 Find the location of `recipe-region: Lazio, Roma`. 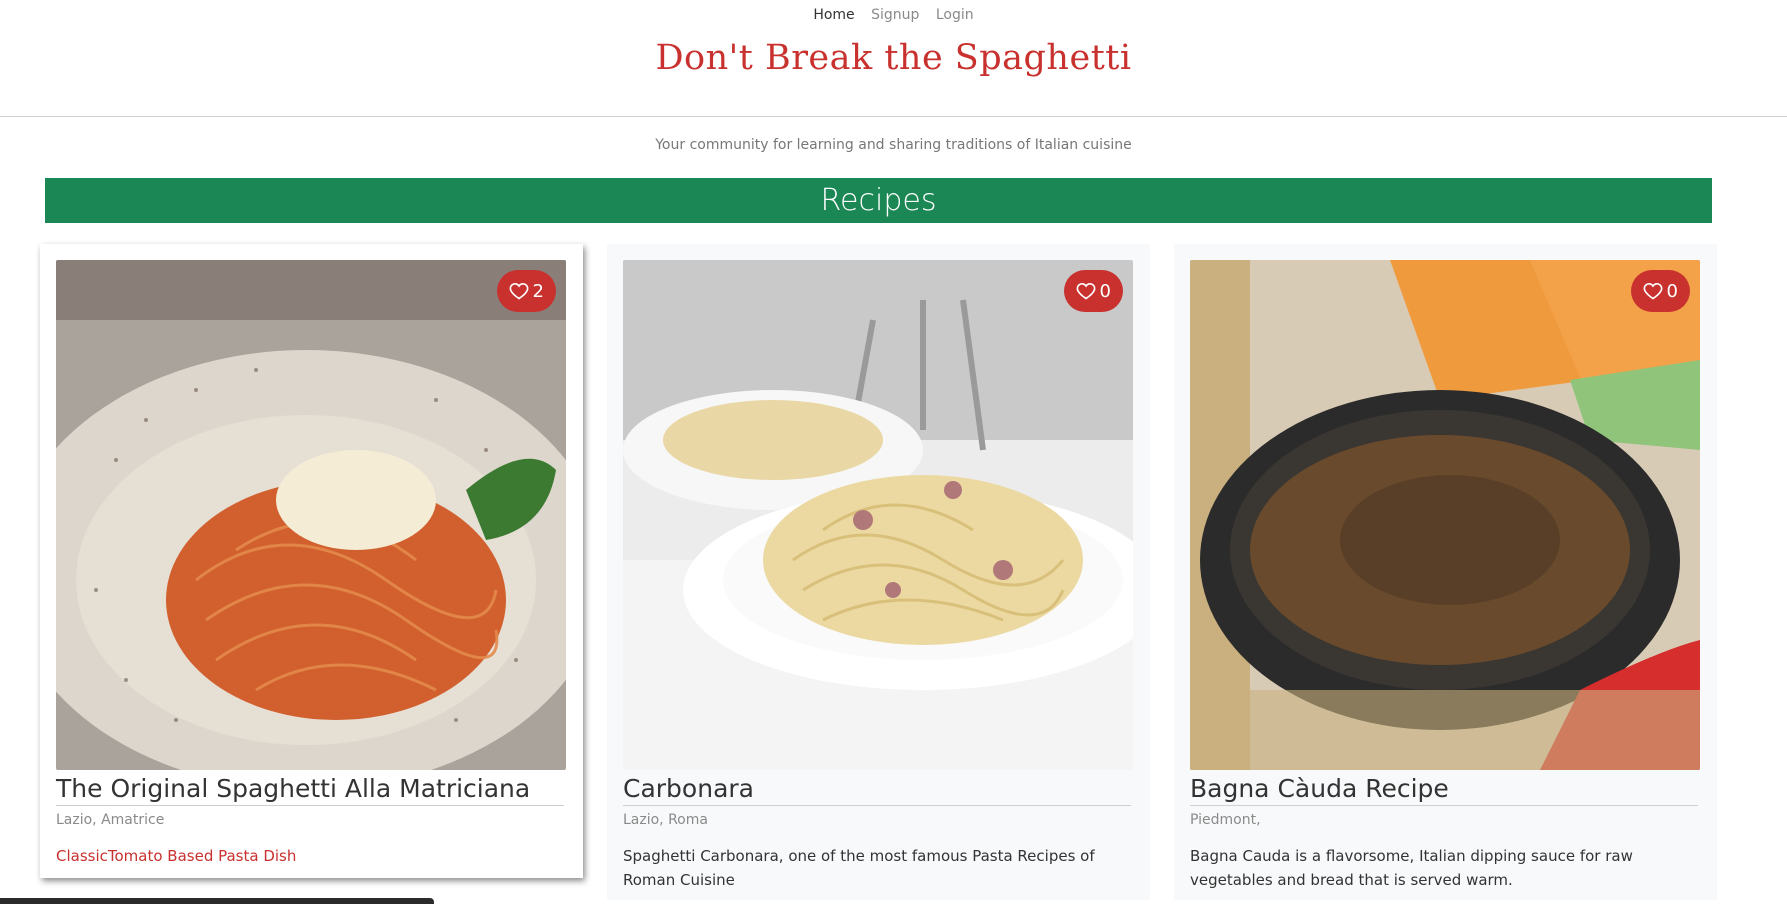

recipe-region: Lazio, Roma is located at coordinates (665, 820).